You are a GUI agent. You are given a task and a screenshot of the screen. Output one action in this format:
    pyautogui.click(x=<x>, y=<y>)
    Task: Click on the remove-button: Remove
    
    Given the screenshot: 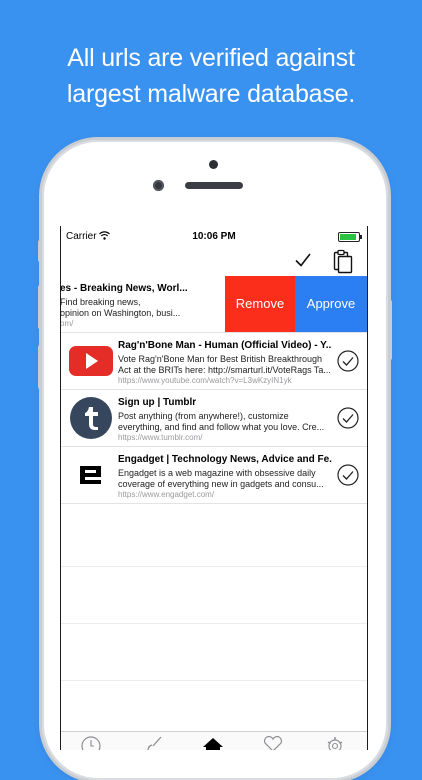 What is the action you would take?
    pyautogui.click(x=260, y=304)
    